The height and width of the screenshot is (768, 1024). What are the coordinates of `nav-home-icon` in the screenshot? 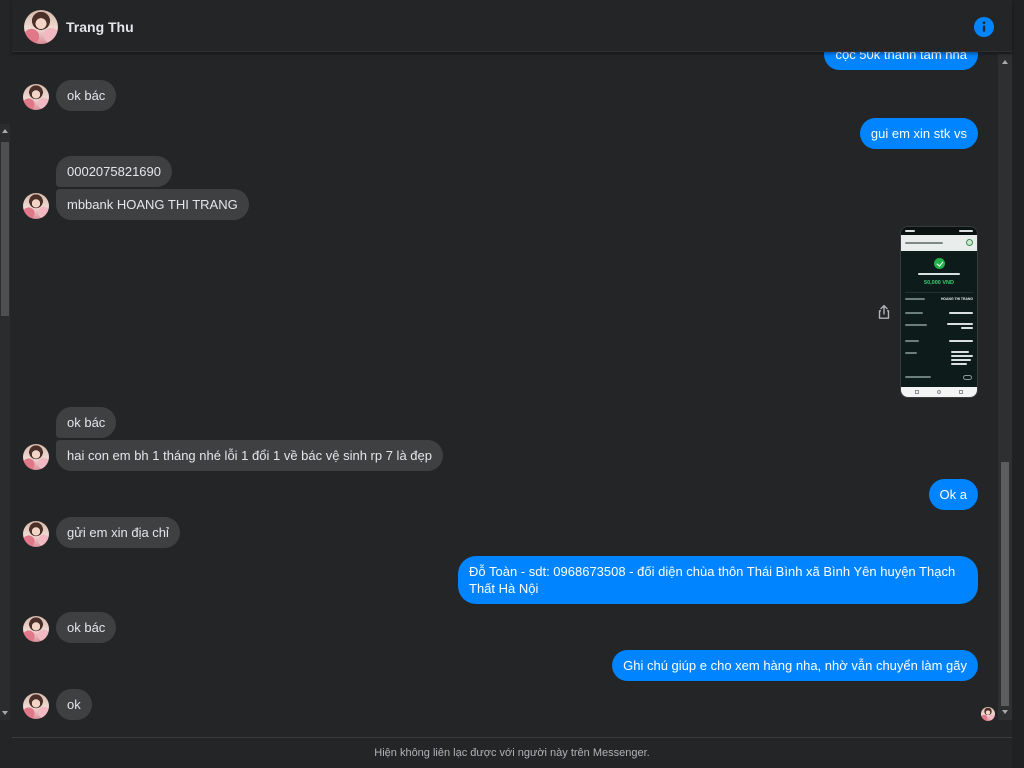 It's located at (939, 392).